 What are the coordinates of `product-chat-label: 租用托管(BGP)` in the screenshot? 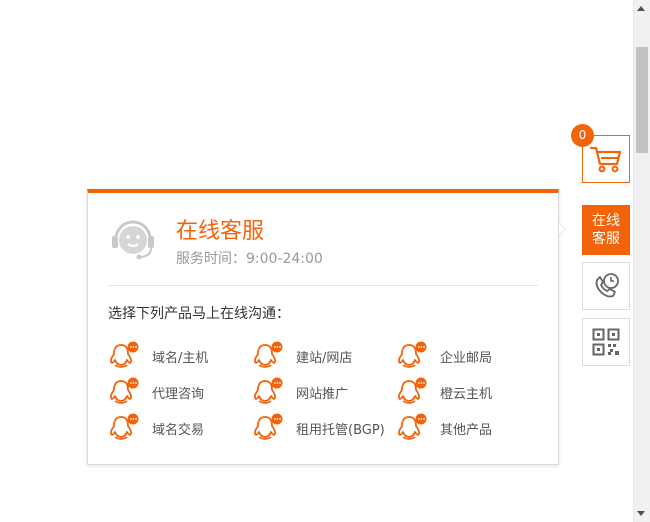 It's located at (340, 430).